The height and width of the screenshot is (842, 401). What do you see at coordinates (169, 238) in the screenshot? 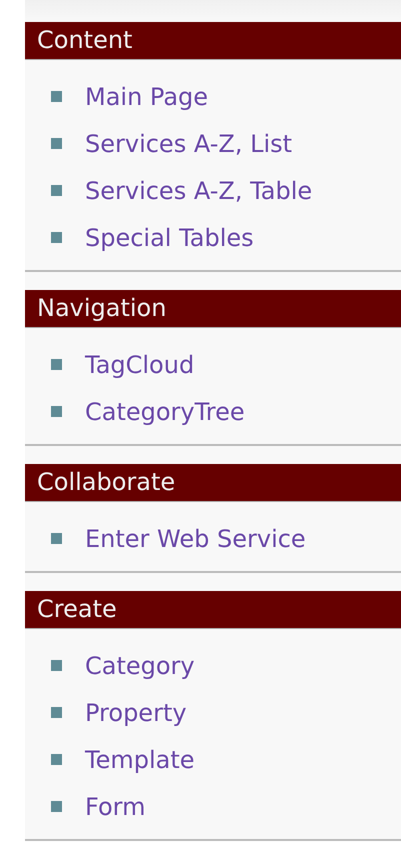
I see `nav-link: Special Tables` at bounding box center [169, 238].